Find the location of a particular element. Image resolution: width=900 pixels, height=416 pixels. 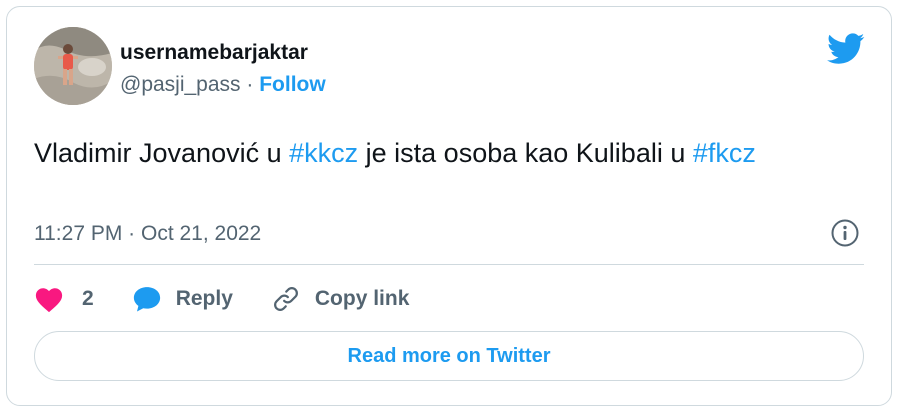

author-handle: @pasji_pass is located at coordinates (180, 84).